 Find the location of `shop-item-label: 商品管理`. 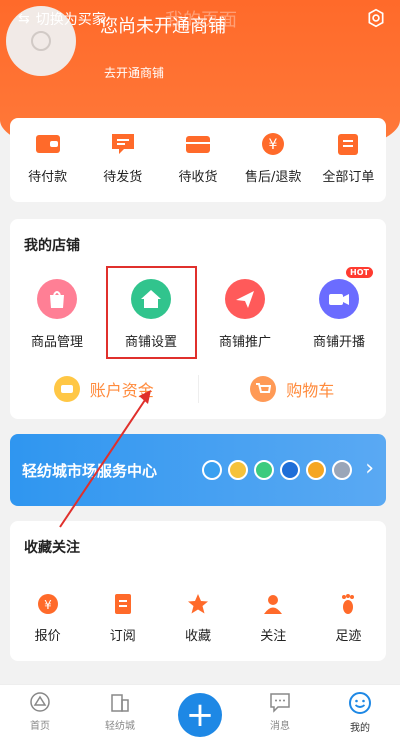

shop-item-label: 商品管理 is located at coordinates (56, 342).